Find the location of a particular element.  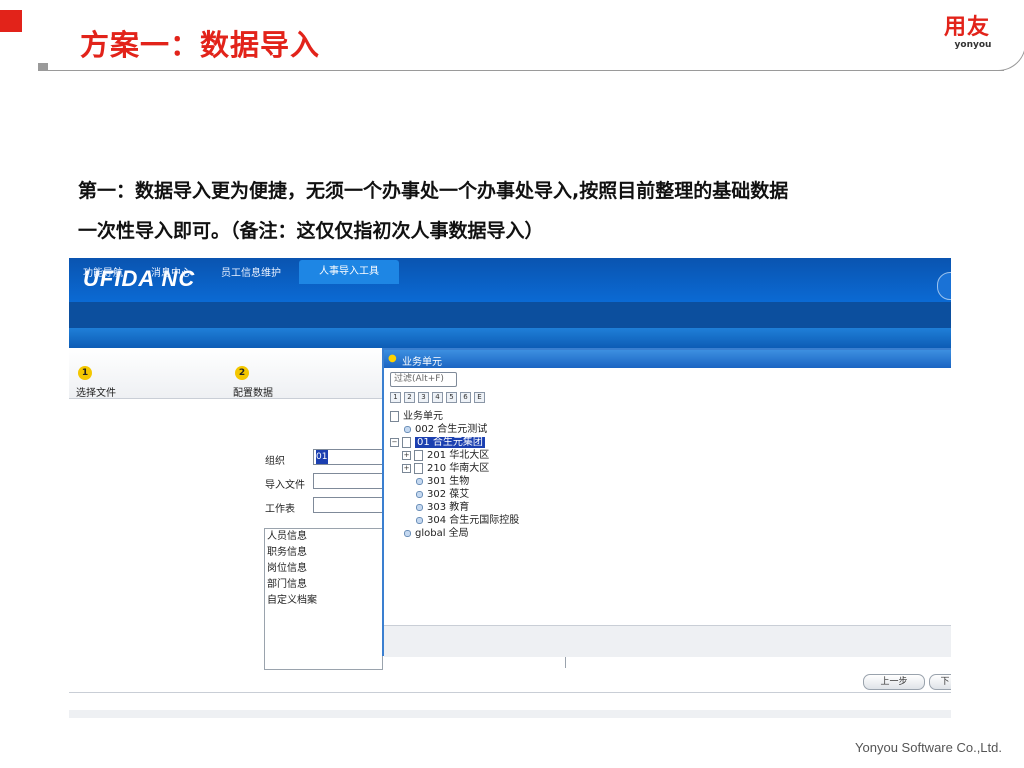

status-bar is located at coordinates (510, 714).